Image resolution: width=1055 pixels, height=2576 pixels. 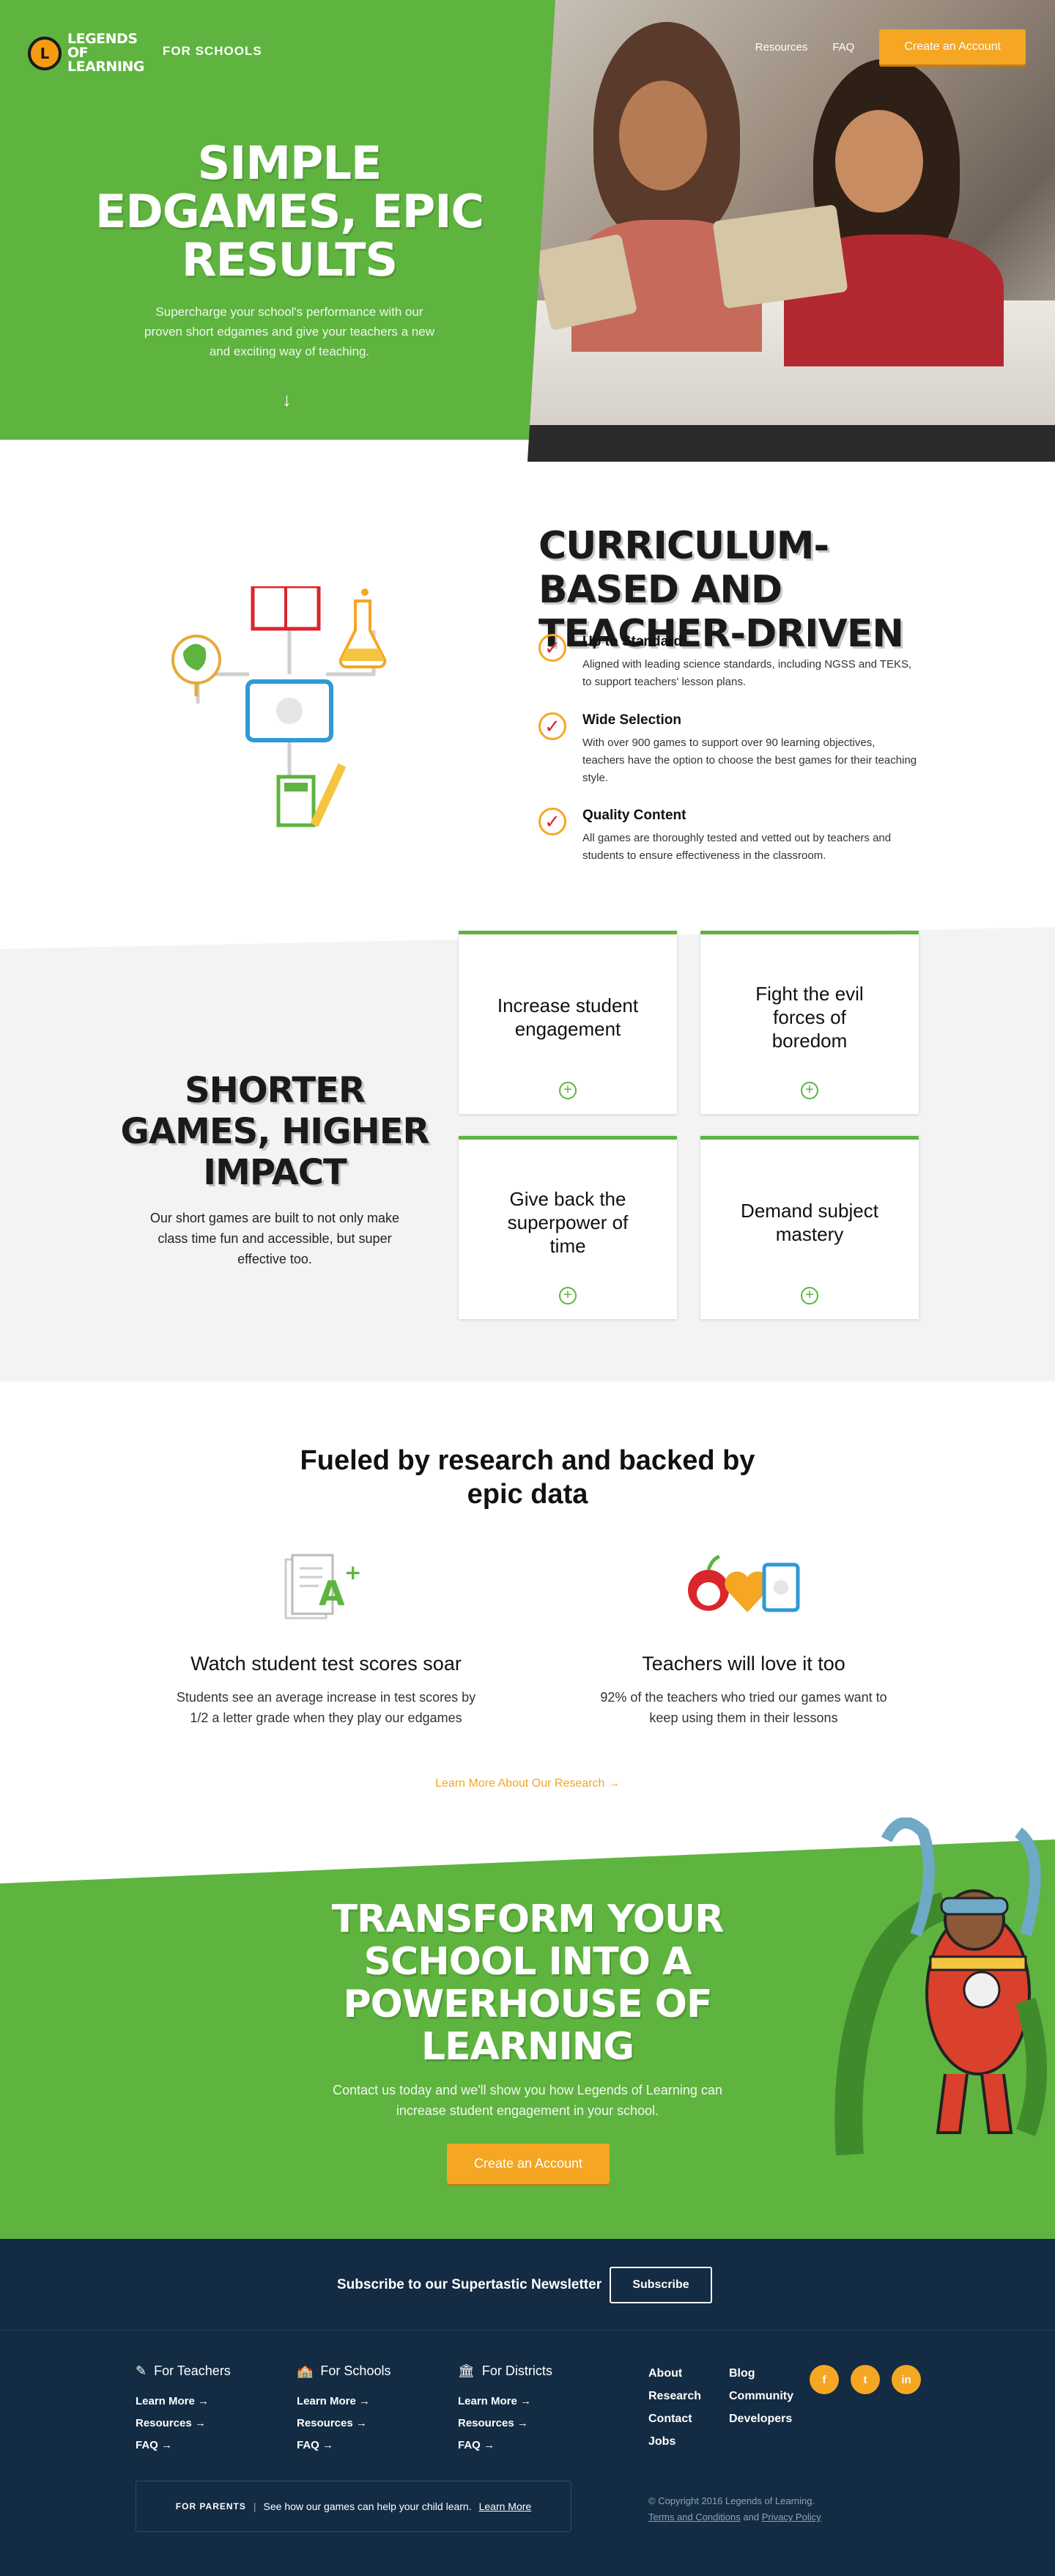 I want to click on nav-links: Resources FAQ Create an Account, so click(x=891, y=46).